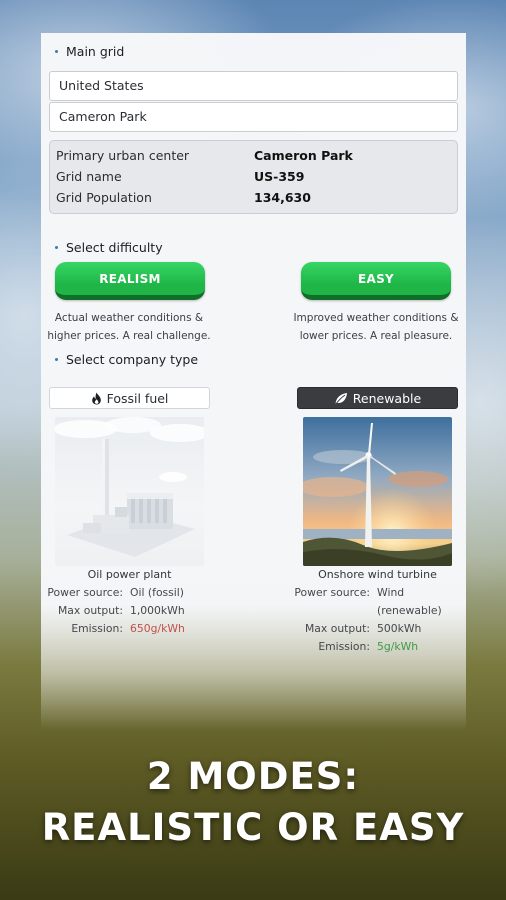 The image size is (506, 900). Describe the element at coordinates (157, 628) in the screenshot. I see `fossil-emission-value: 650g/kWh` at that location.